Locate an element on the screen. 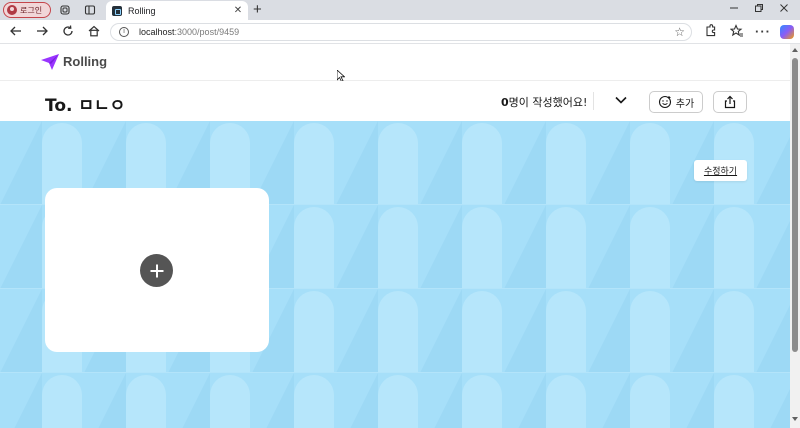 The image size is (800, 428). share-button is located at coordinates (730, 102).